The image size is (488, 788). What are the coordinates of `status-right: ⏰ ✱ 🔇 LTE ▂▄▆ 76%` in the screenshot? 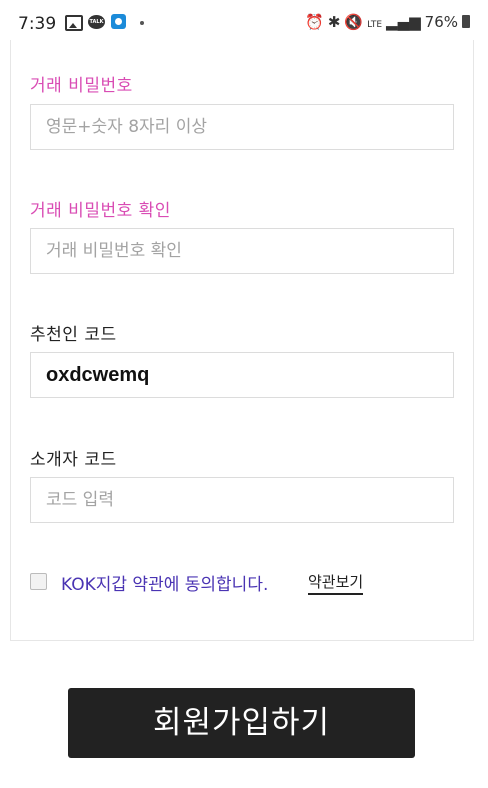 It's located at (385, 22).